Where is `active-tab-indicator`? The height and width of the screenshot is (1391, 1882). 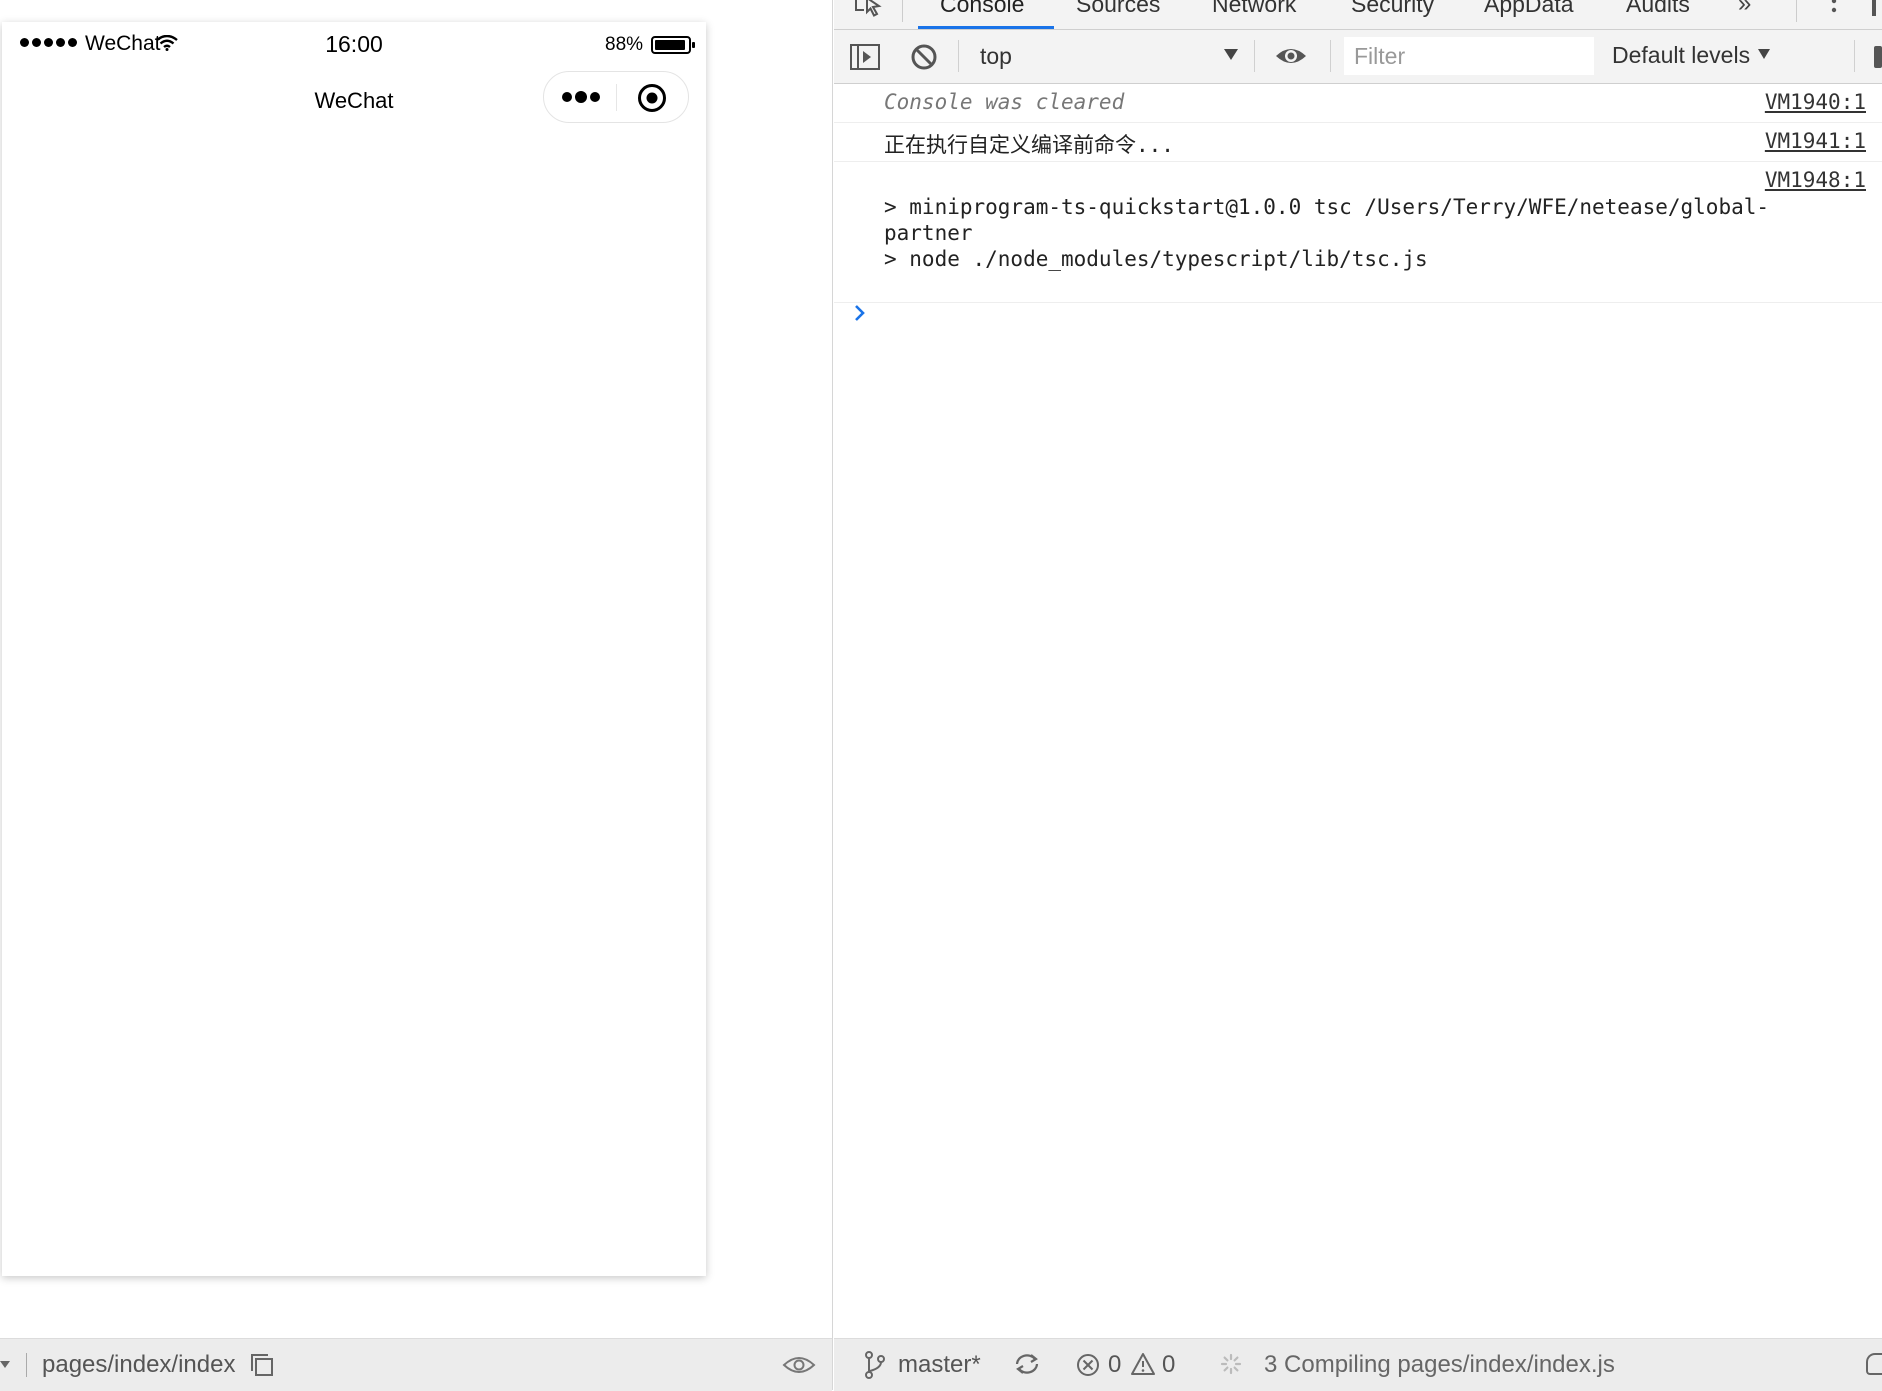
active-tab-indicator is located at coordinates (986, 27).